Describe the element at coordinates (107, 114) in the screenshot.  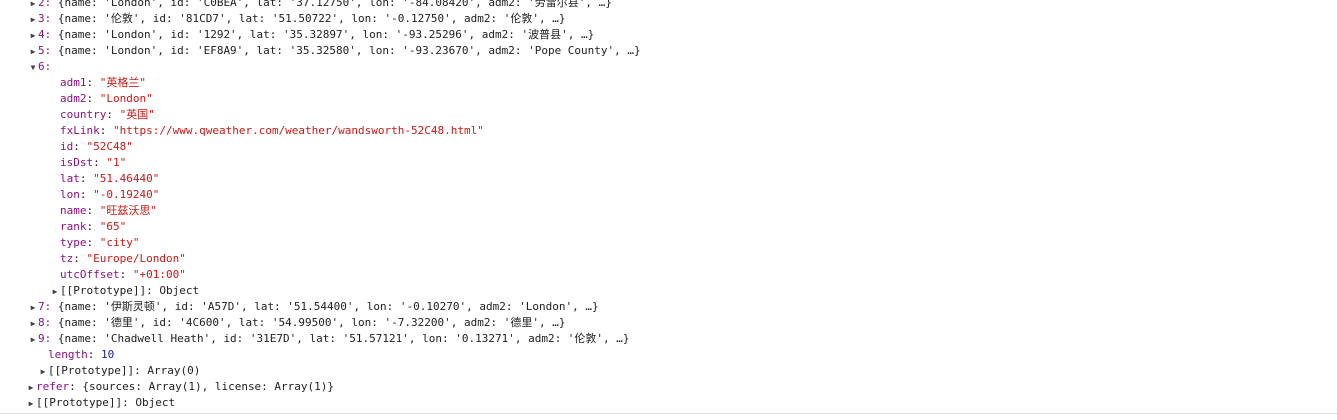
I see `prop-country: country: "英国"` at that location.